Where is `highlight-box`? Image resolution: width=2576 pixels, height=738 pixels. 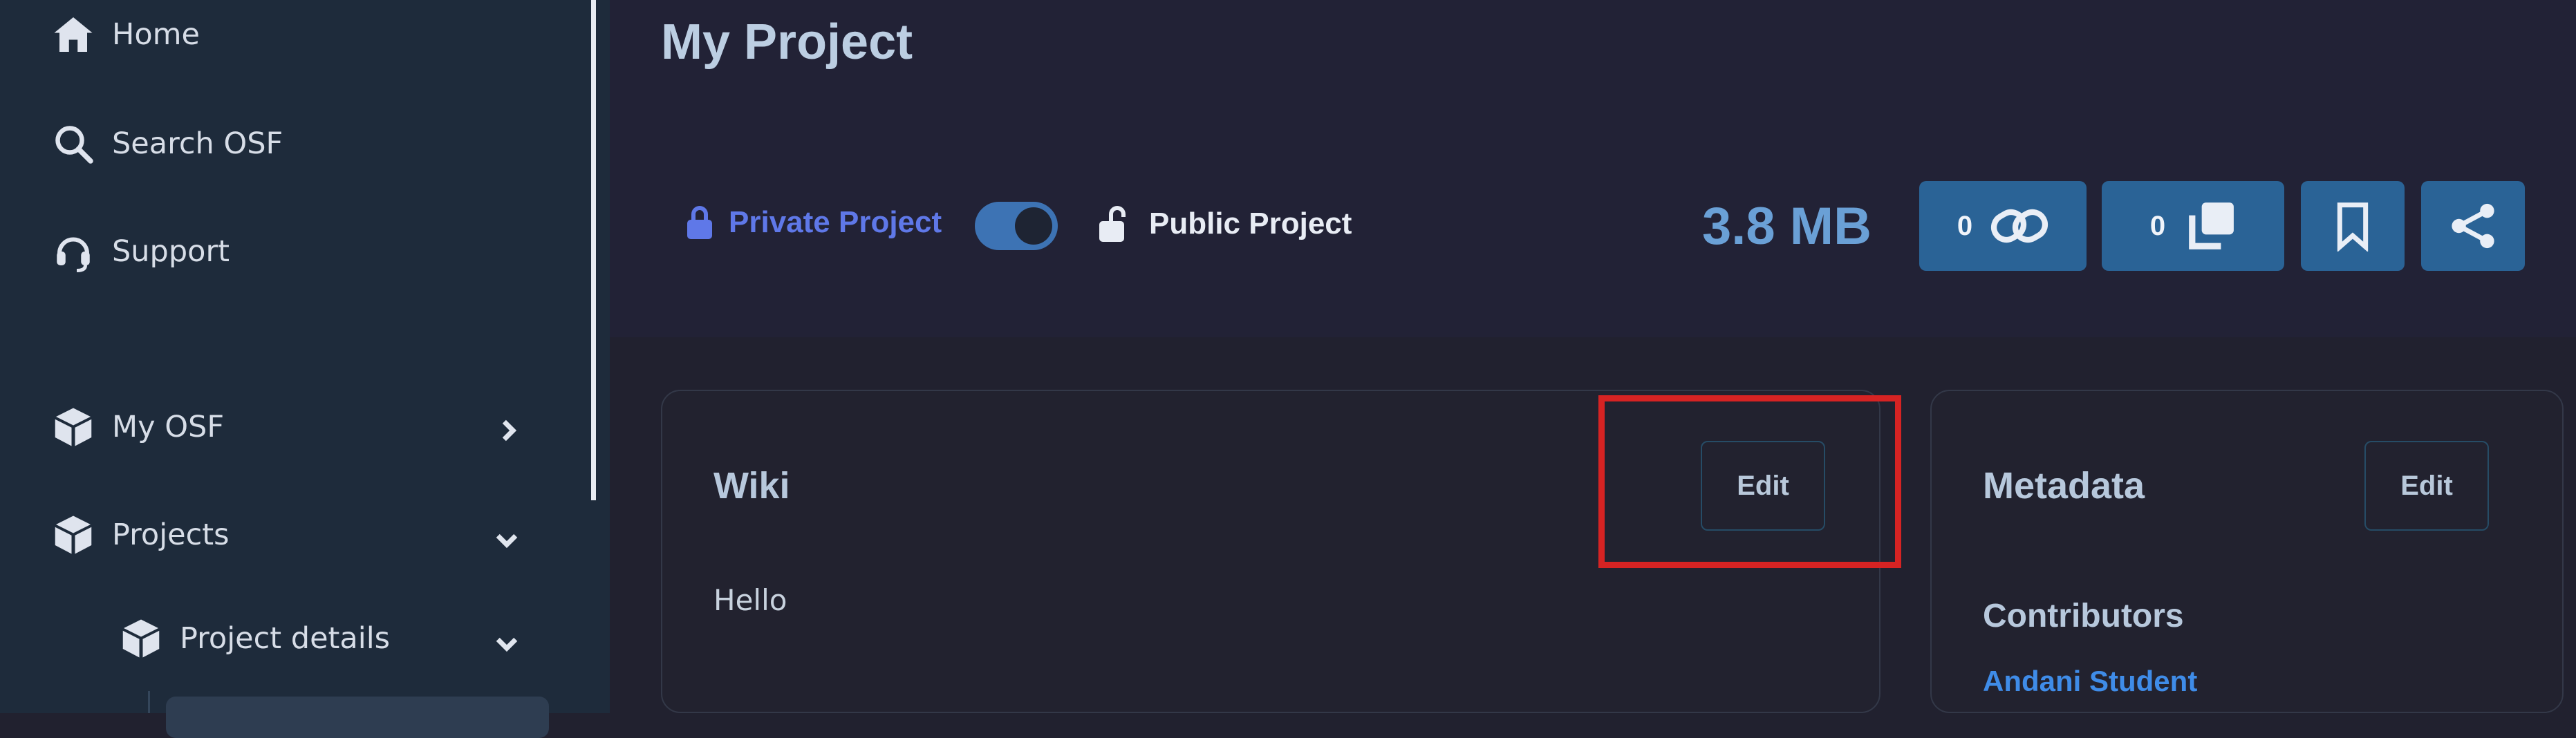
highlight-box is located at coordinates (1749, 482).